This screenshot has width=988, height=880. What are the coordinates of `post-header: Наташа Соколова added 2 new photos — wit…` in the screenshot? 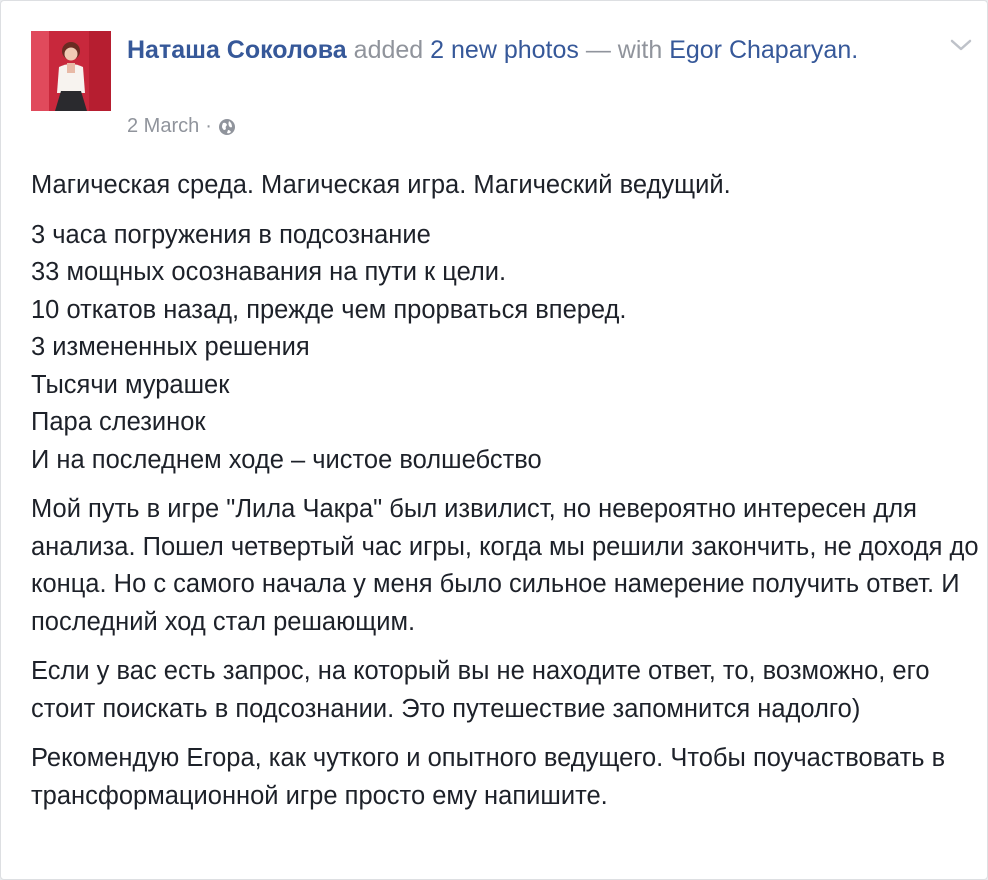 It's located at (517, 50).